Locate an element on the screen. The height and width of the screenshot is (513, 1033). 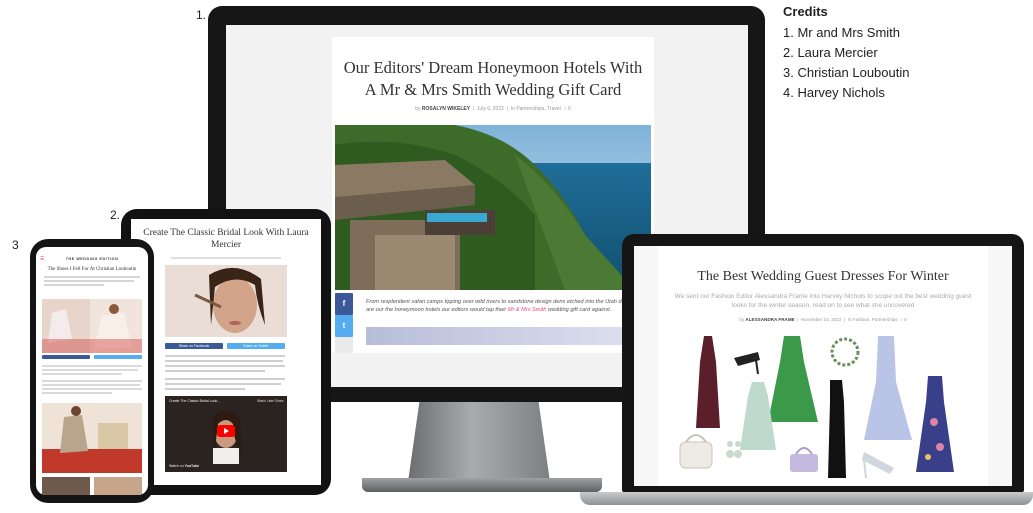
phone-masthead: THE WEDDING EDITION is located at coordinates (92, 259).